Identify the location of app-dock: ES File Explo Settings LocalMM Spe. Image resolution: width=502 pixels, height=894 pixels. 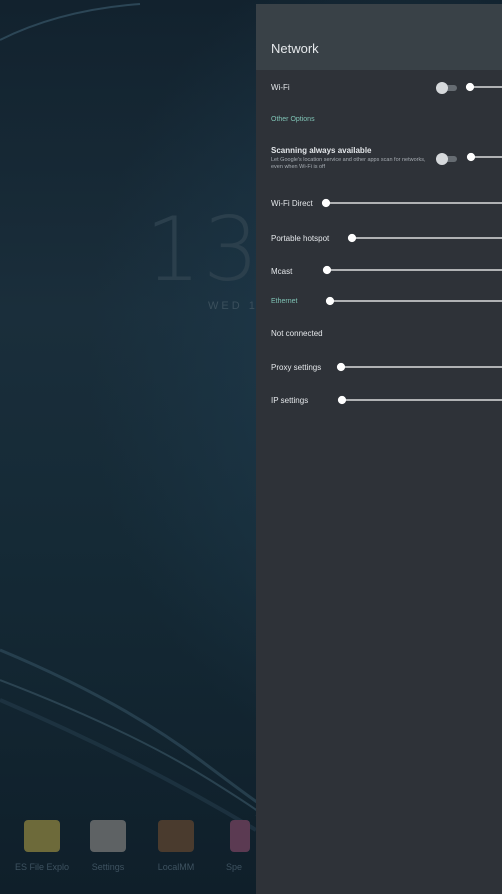
(128, 848).